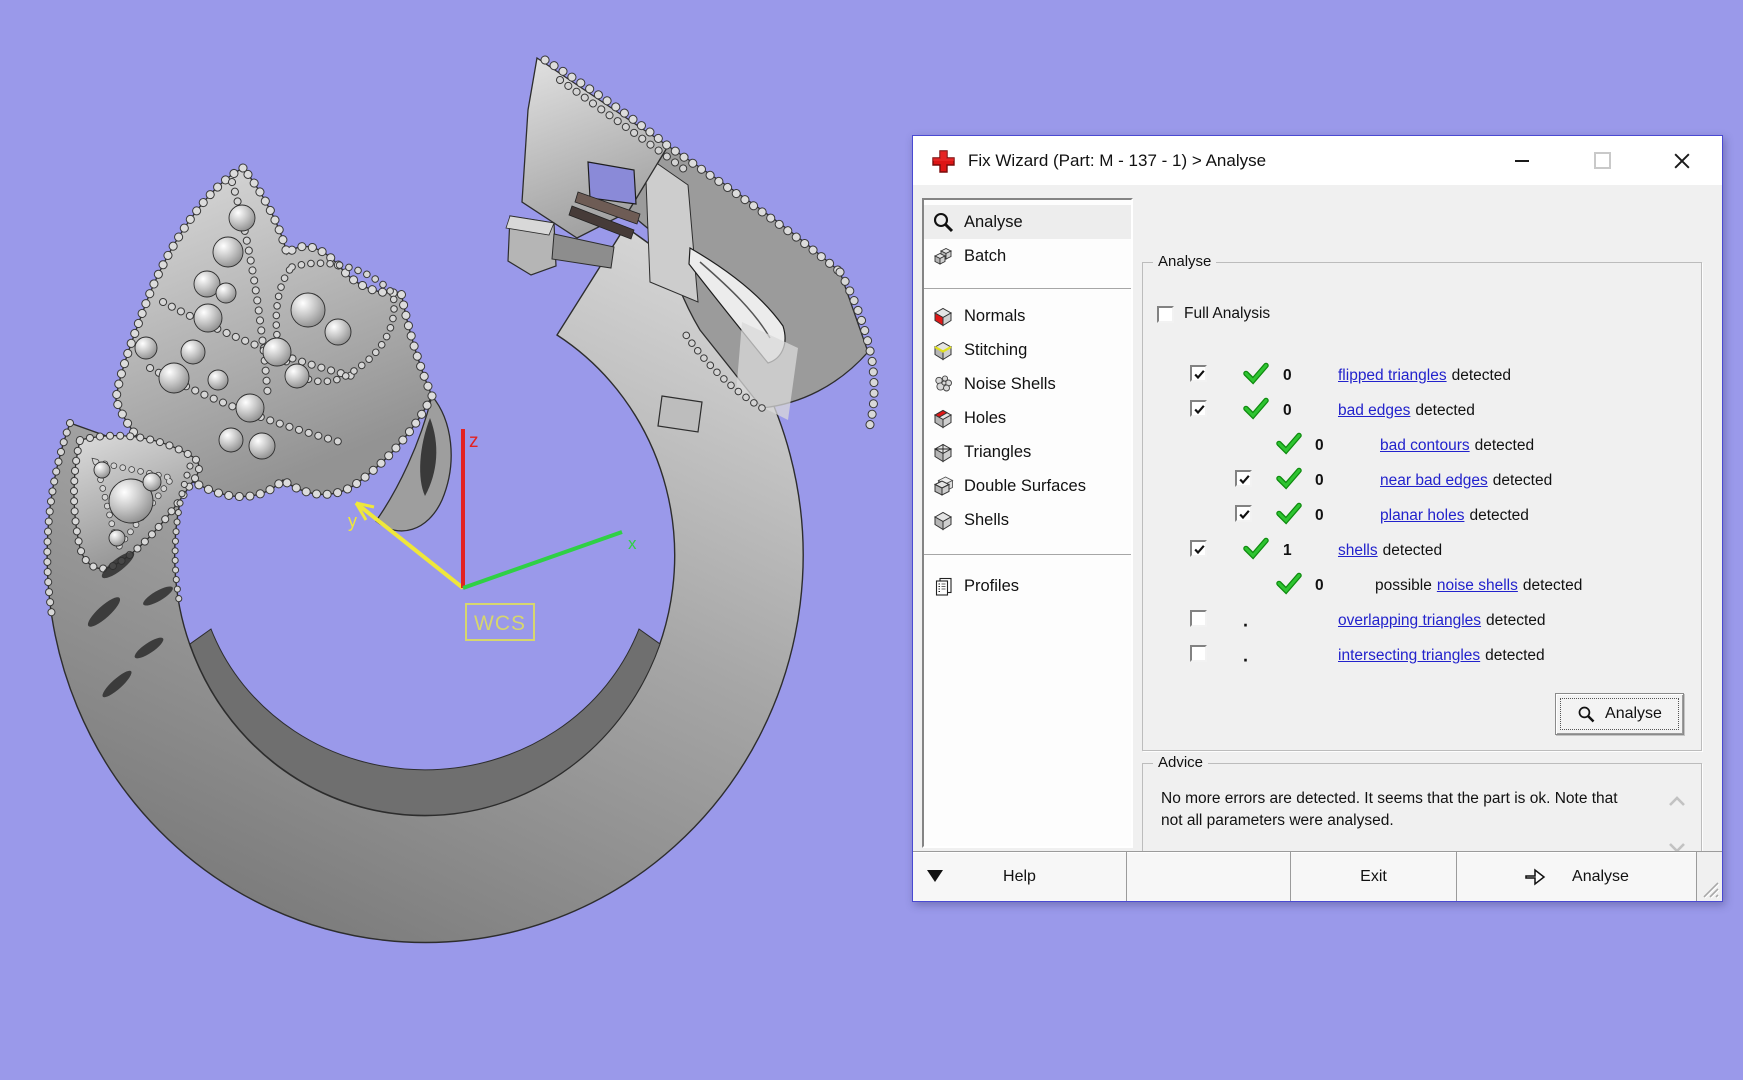 The image size is (1743, 1080). What do you see at coordinates (1027, 418) in the screenshot?
I see `sidebar-item-holes: Holes` at bounding box center [1027, 418].